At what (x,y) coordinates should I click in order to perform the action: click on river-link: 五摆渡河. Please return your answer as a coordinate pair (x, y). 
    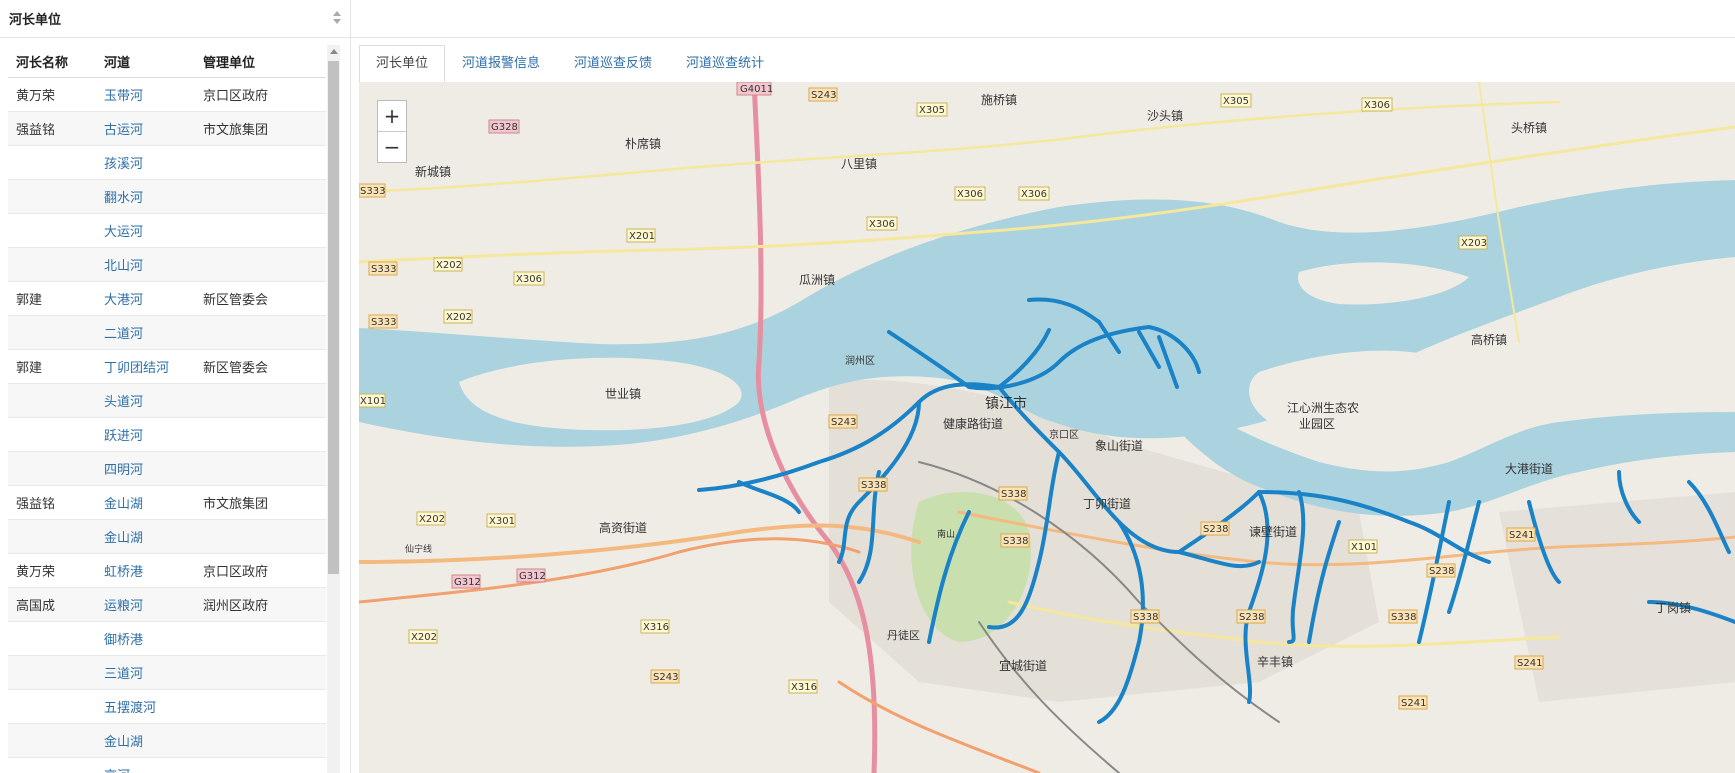
    Looking at the image, I should click on (145, 706).